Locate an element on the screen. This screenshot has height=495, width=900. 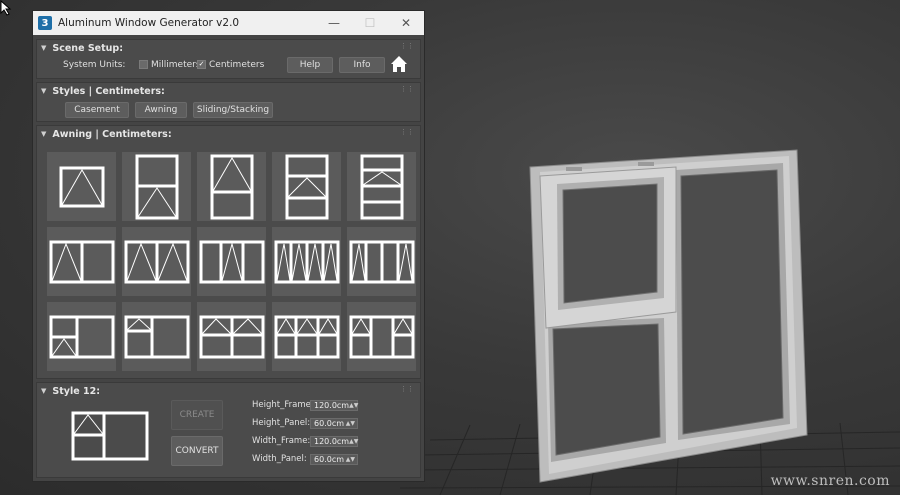
height-frame-value: 120.0cm is located at coordinates (332, 405).